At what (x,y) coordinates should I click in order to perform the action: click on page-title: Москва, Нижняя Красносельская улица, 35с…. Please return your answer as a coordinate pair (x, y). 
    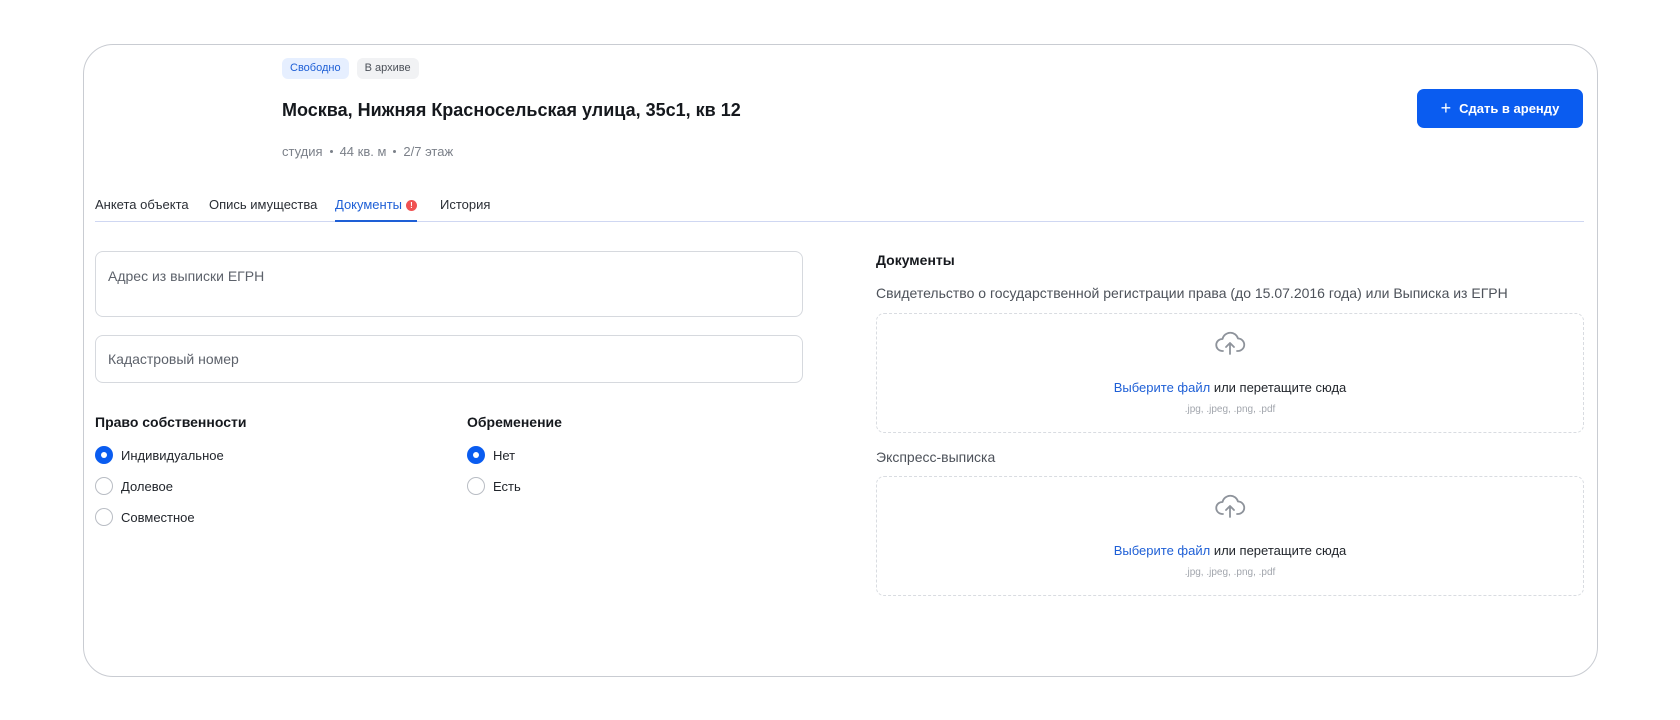
    Looking at the image, I should click on (511, 110).